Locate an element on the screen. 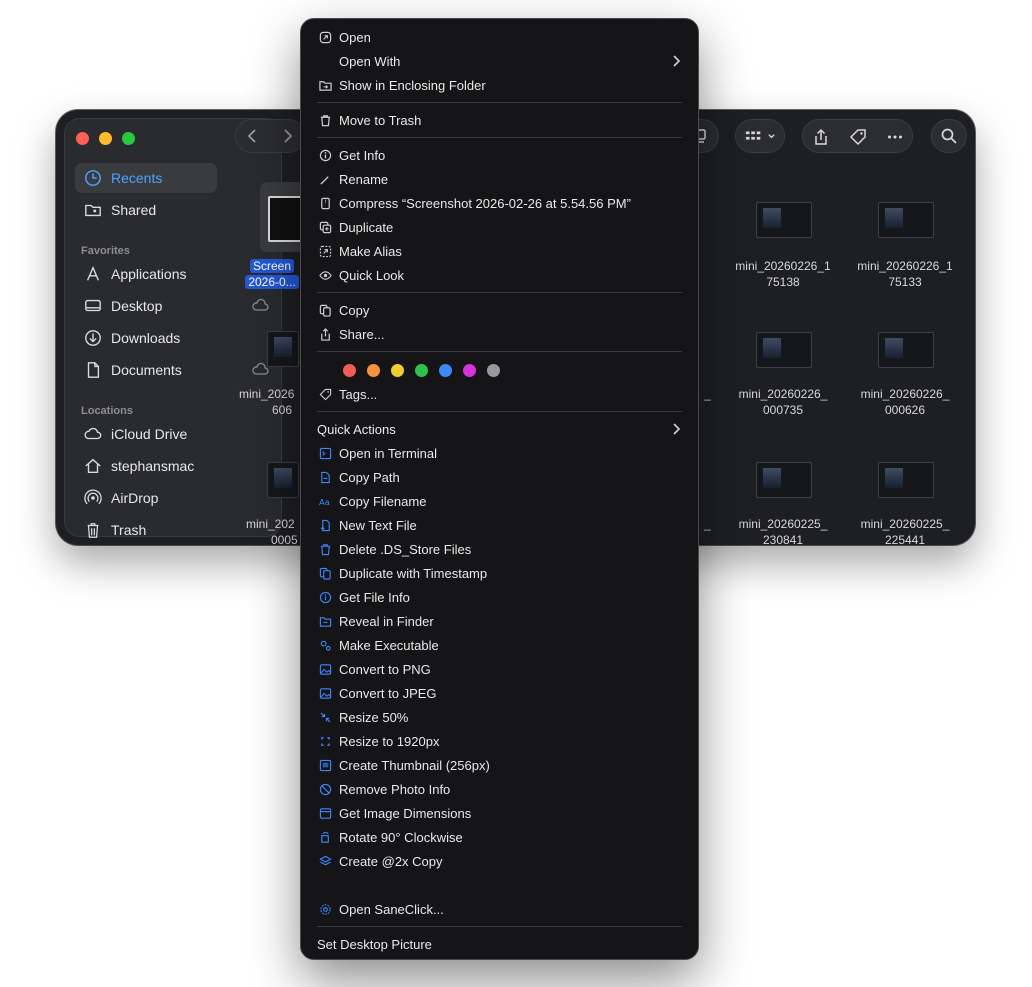  menu-item-copy: Copy is located at coordinates (499, 310).